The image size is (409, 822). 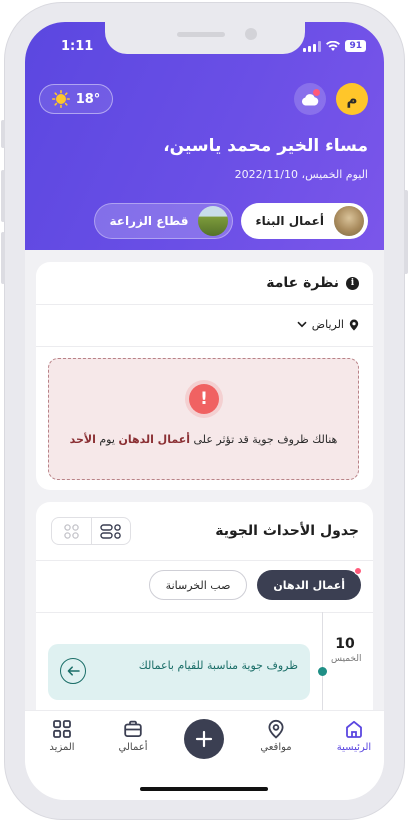 What do you see at coordinates (73, 671) in the screenshot?
I see `arrow-left-icon` at bounding box center [73, 671].